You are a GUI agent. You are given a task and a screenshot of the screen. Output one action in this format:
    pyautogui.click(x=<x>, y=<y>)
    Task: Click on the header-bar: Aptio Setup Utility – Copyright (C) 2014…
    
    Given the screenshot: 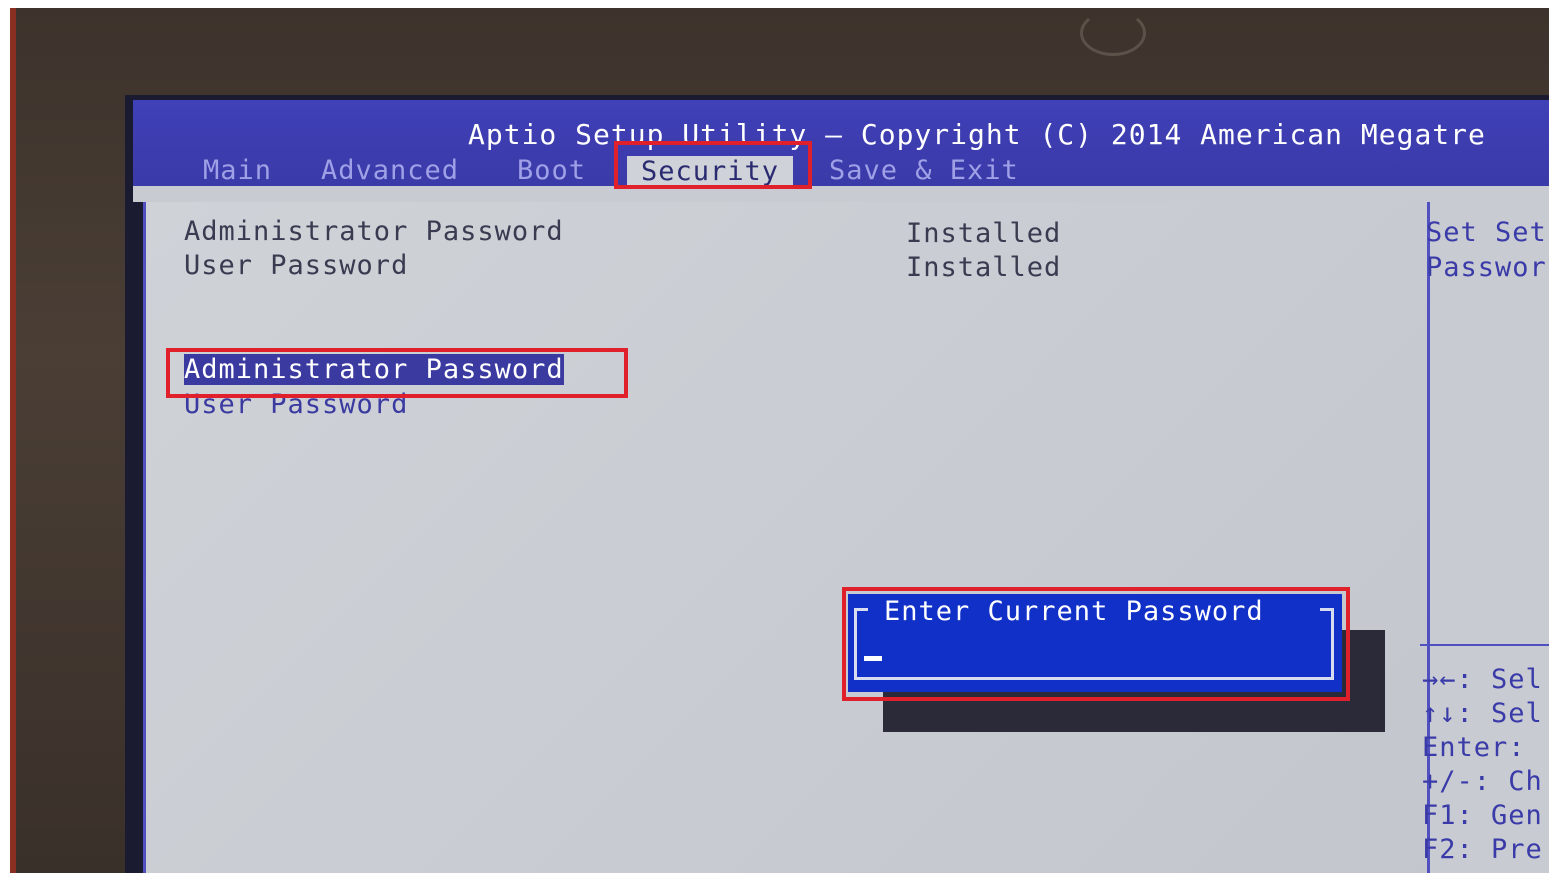 What is the action you would take?
    pyautogui.click(x=841, y=144)
    